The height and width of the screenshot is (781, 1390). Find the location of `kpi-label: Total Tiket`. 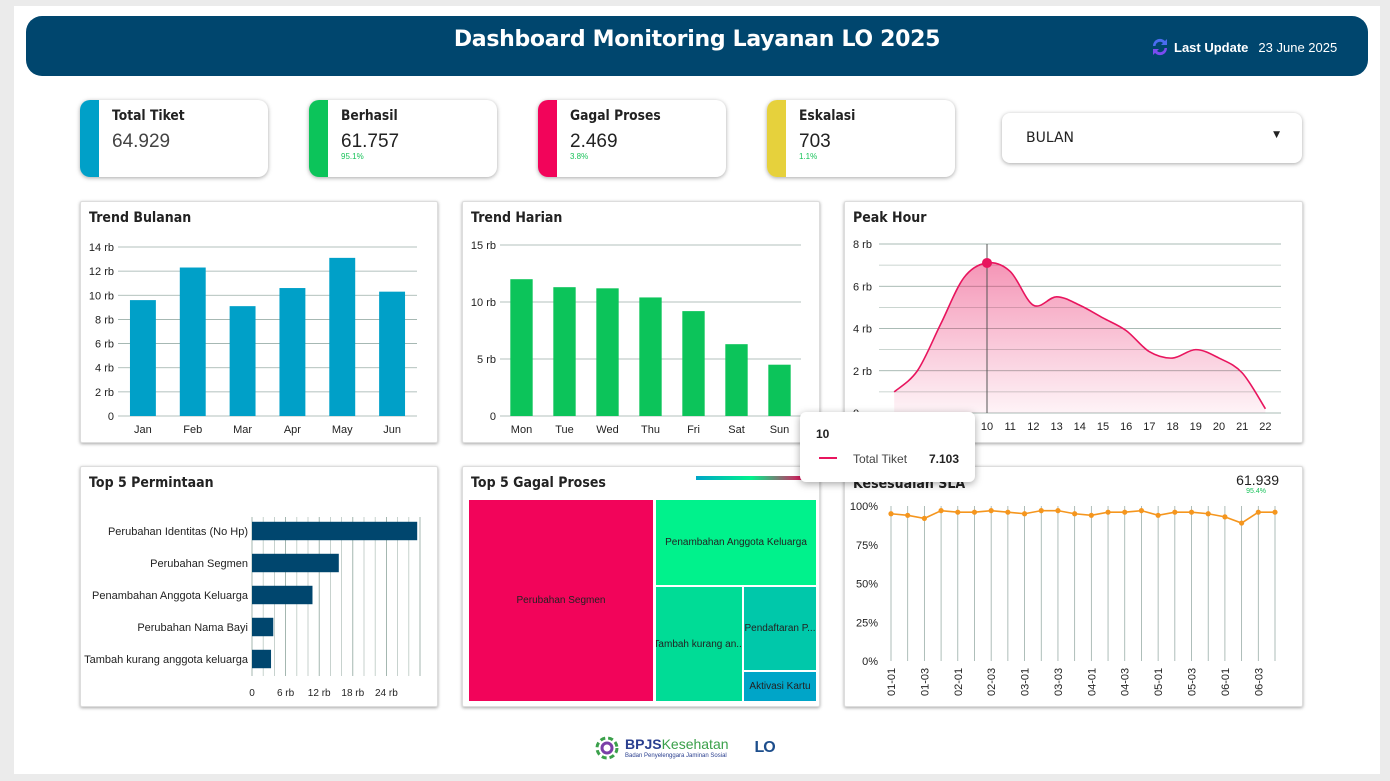

kpi-label: Total Tiket is located at coordinates (148, 116).